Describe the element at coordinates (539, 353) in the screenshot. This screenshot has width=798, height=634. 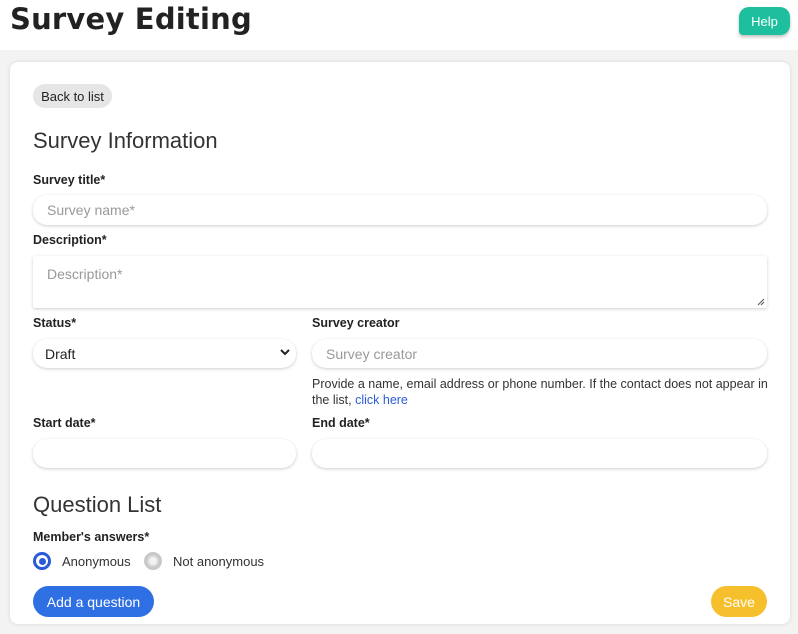
I see `survey-creator-input: Survey creator` at that location.